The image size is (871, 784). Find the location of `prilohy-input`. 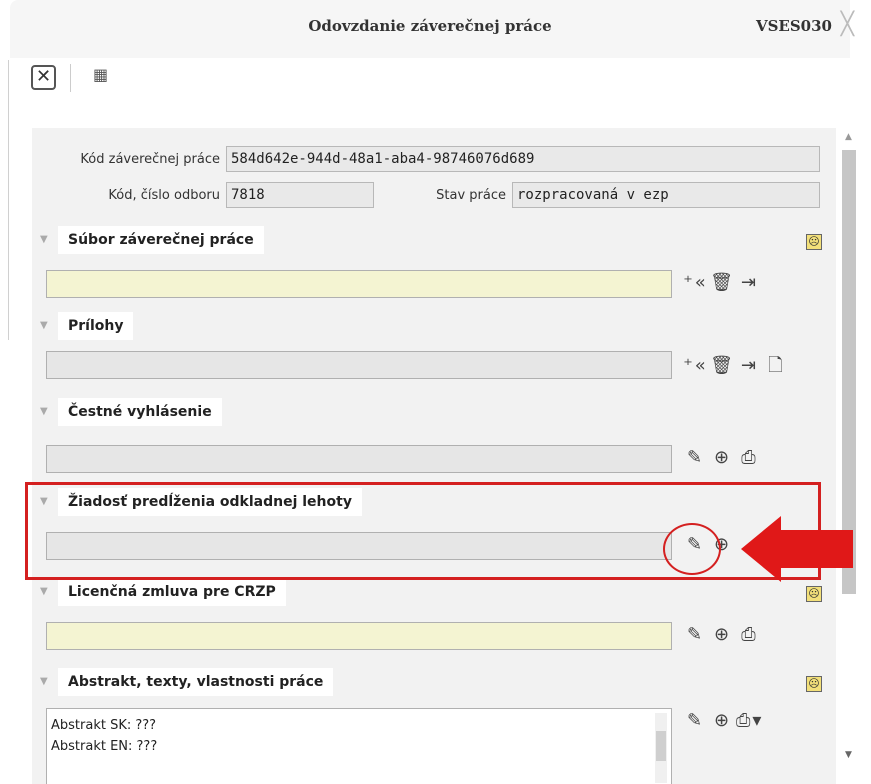

prilohy-input is located at coordinates (359, 365).